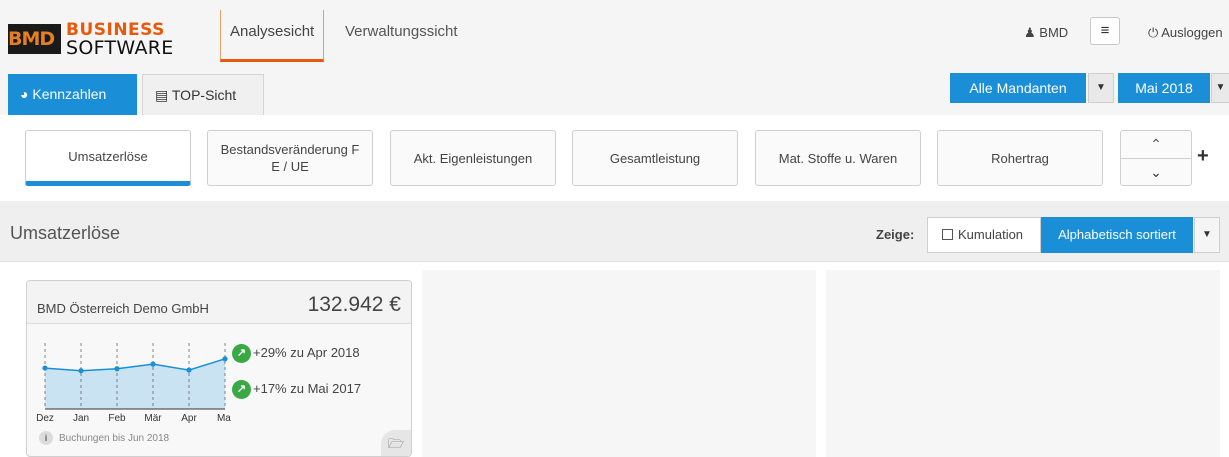 This screenshot has width=1229, height=457. I want to click on add-kpi-button: +, so click(1203, 156).